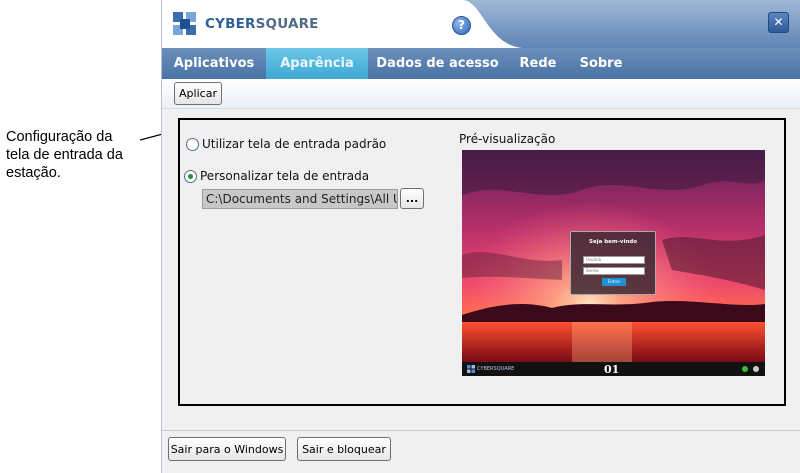 This screenshot has width=800, height=473. I want to click on preview-footer-logo: CYBERSQUARE, so click(490, 369).